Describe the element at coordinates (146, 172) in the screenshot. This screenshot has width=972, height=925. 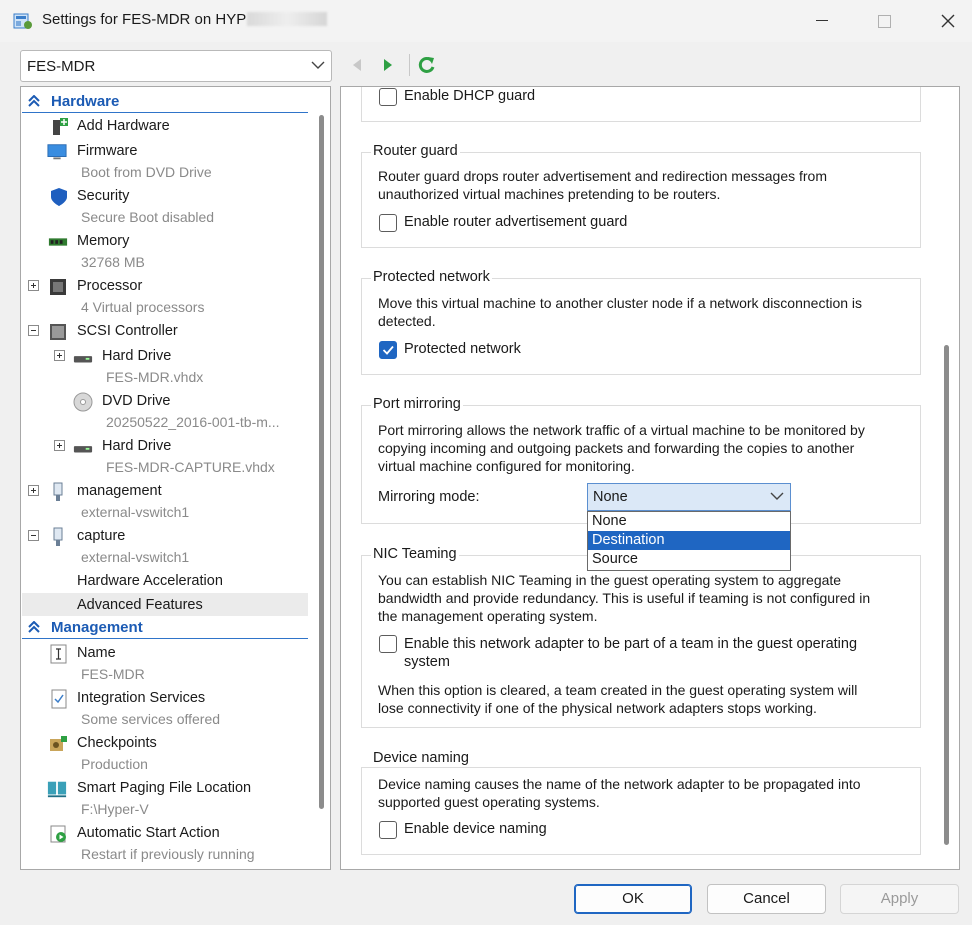
I see `sidebar-item-sublabel: Boot from DVD Drive` at that location.